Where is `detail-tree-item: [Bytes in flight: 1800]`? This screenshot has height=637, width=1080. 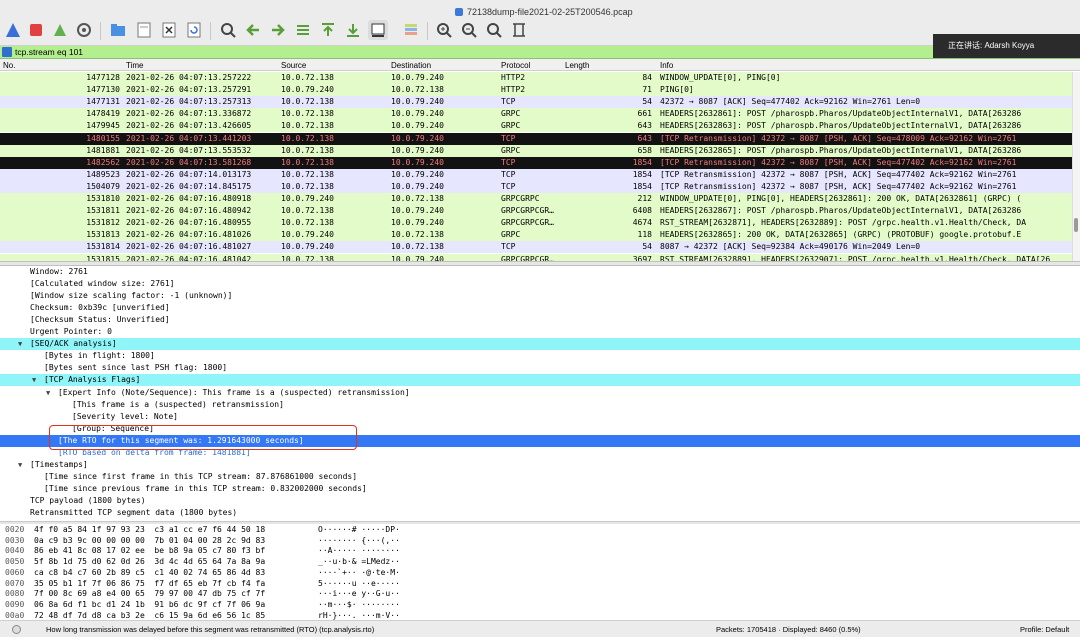 detail-tree-item: [Bytes in flight: 1800] is located at coordinates (540, 356).